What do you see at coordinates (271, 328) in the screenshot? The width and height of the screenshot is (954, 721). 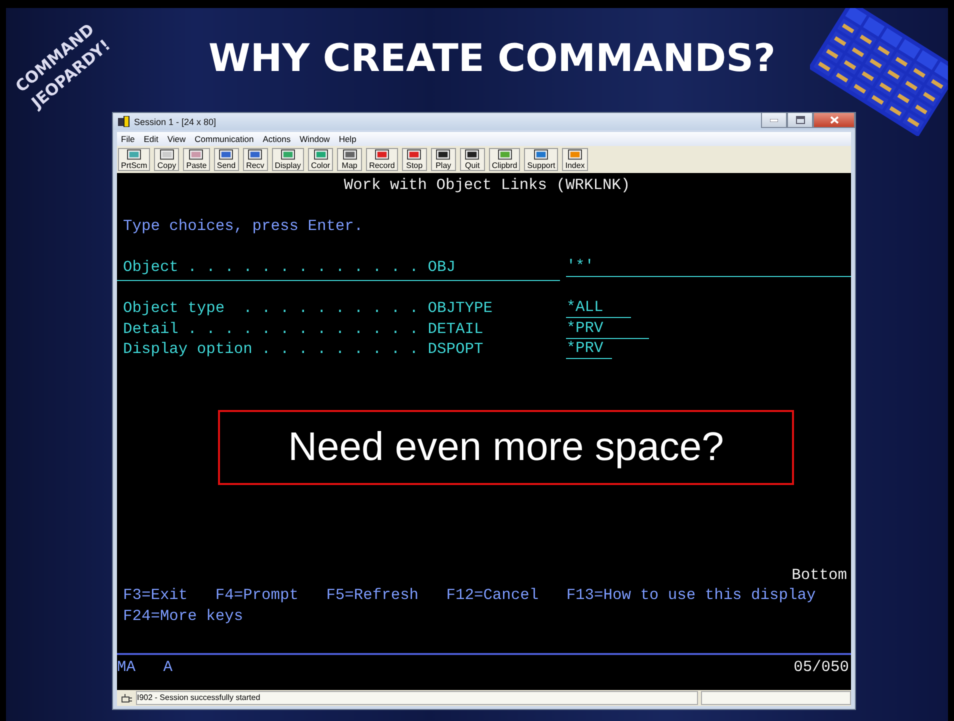 I see `field-label: Detail . . . . . . . . . . . . .` at bounding box center [271, 328].